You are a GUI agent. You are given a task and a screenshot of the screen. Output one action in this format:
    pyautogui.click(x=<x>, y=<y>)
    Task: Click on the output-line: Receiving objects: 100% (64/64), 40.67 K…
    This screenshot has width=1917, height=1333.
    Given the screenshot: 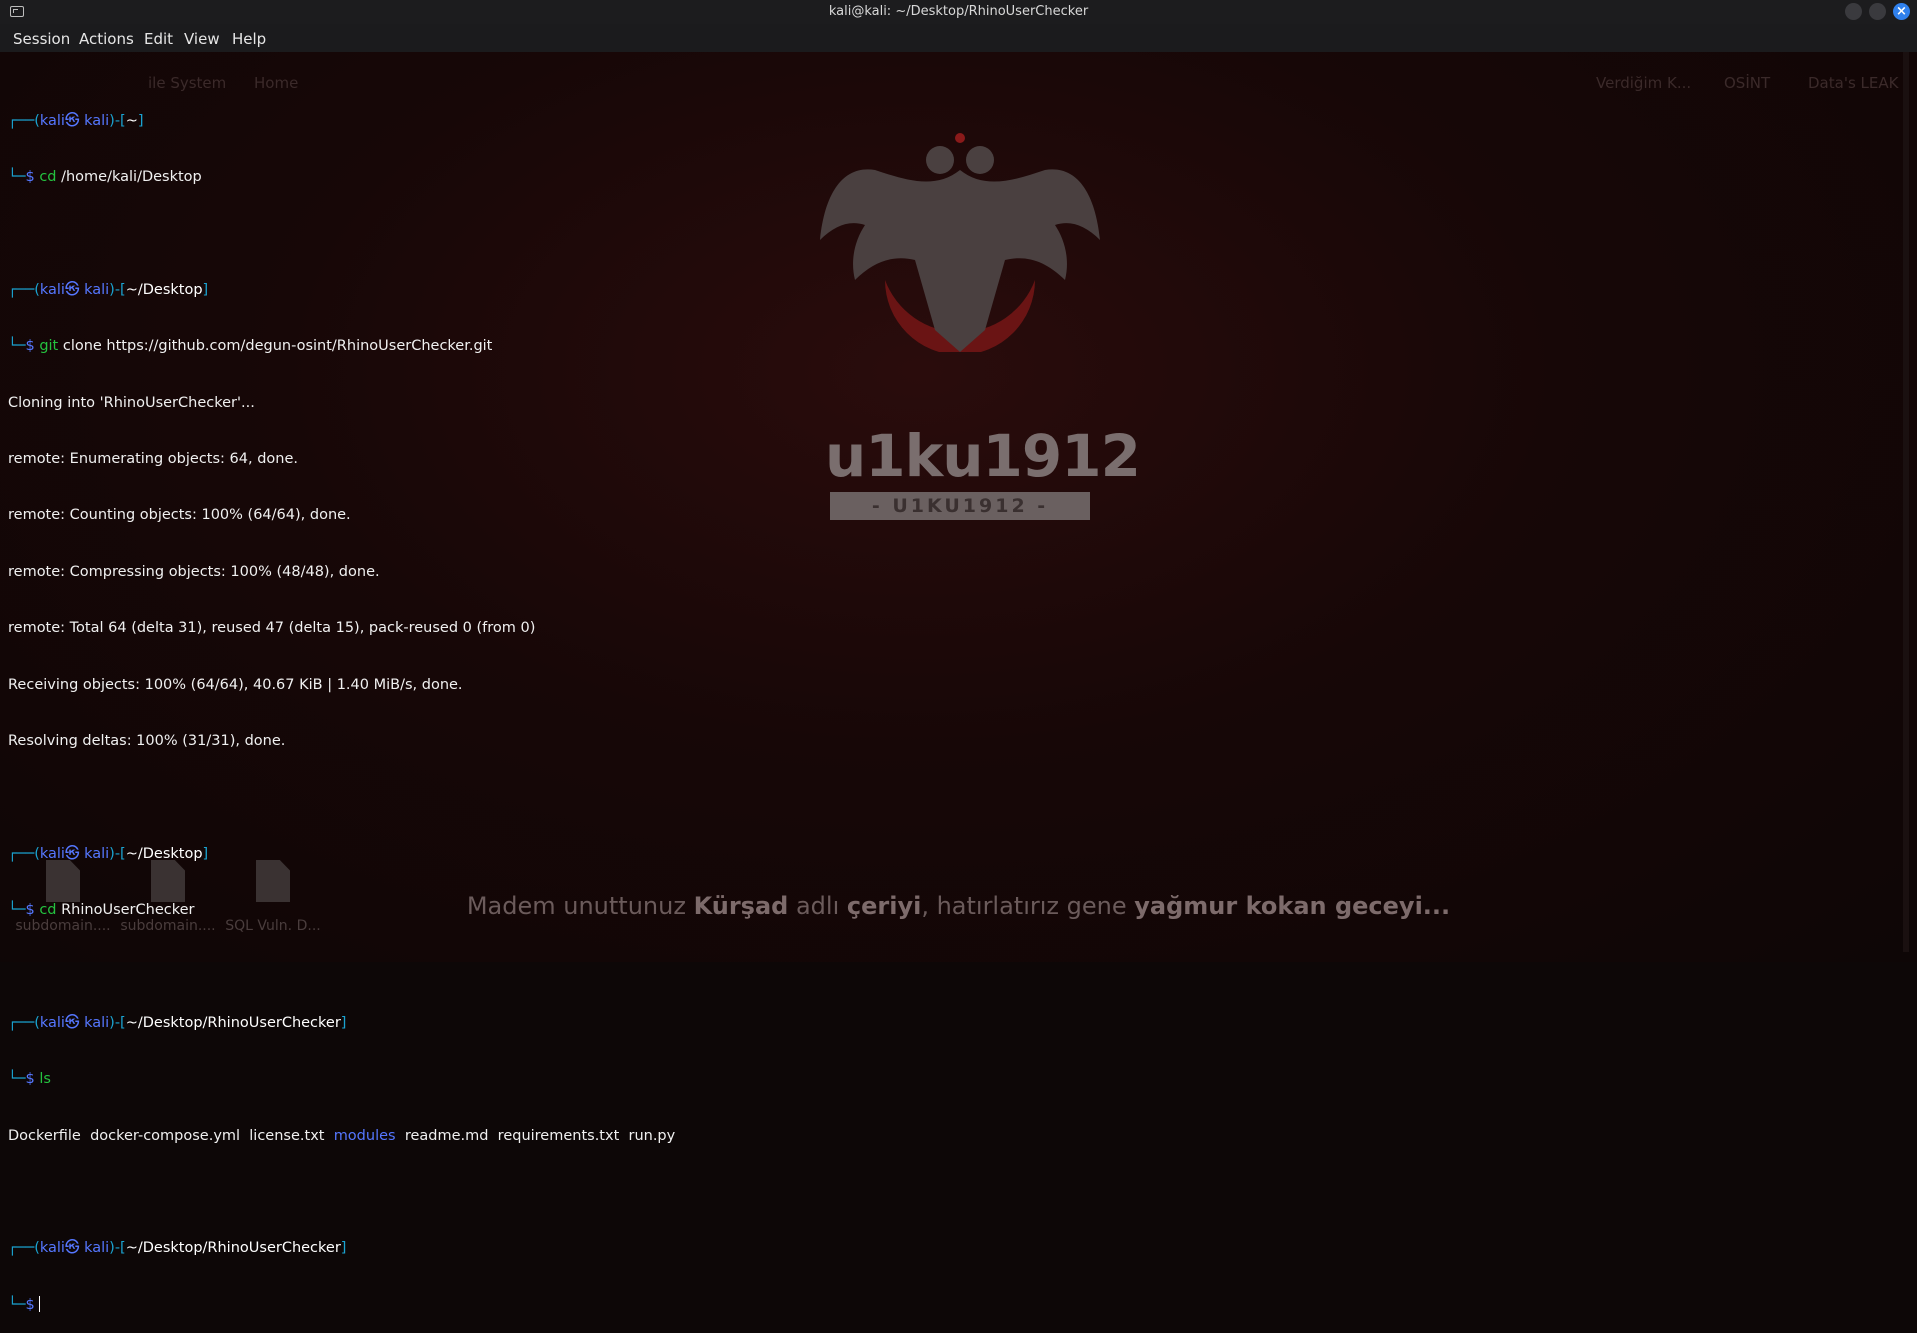 What is the action you would take?
    pyautogui.click(x=235, y=684)
    